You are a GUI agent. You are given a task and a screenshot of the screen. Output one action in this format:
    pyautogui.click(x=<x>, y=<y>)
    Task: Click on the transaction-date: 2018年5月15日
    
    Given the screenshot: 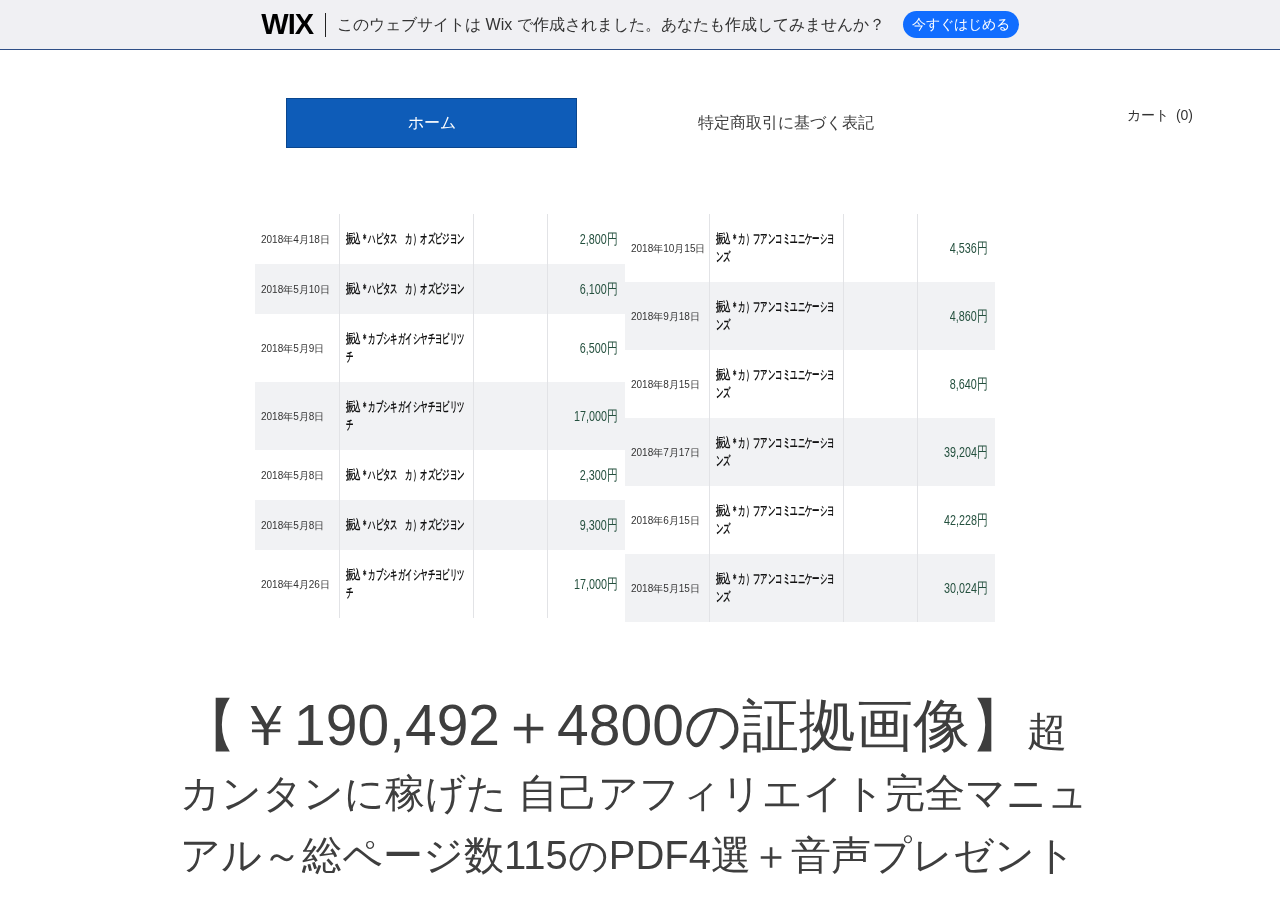 What is the action you would take?
    pyautogui.click(x=665, y=588)
    